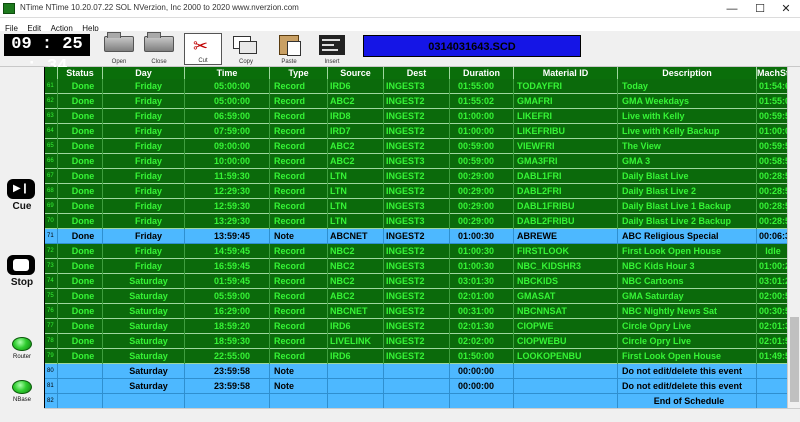 Image resolution: width=800 pixels, height=422 pixels. What do you see at coordinates (793, 237) in the screenshot?
I see `vertical-scrollbar` at bounding box center [793, 237].